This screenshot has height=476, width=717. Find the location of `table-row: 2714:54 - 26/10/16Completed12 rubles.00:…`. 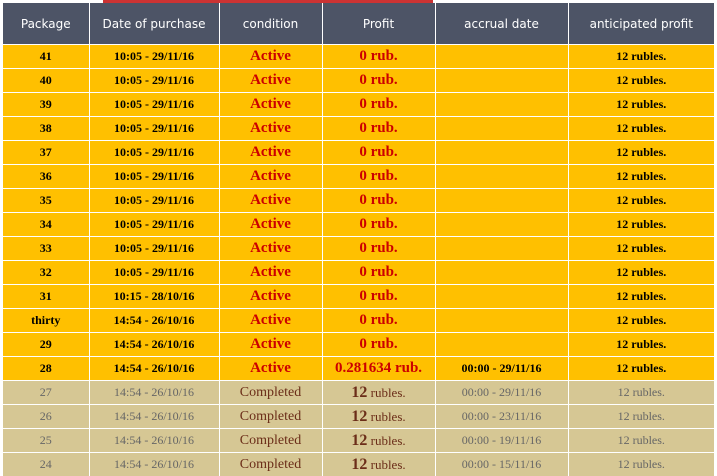

table-row: 2714:54 - 26/10/16Completed12 rubles.00:… is located at coordinates (358, 393).